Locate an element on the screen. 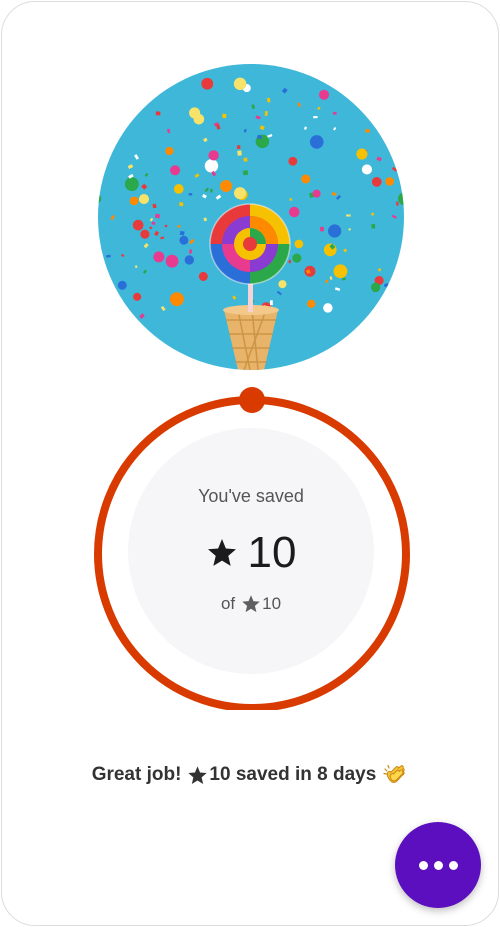 Image resolution: width=500 pixels, height=927 pixels. message-text-part1: Great job! is located at coordinates (136, 774).